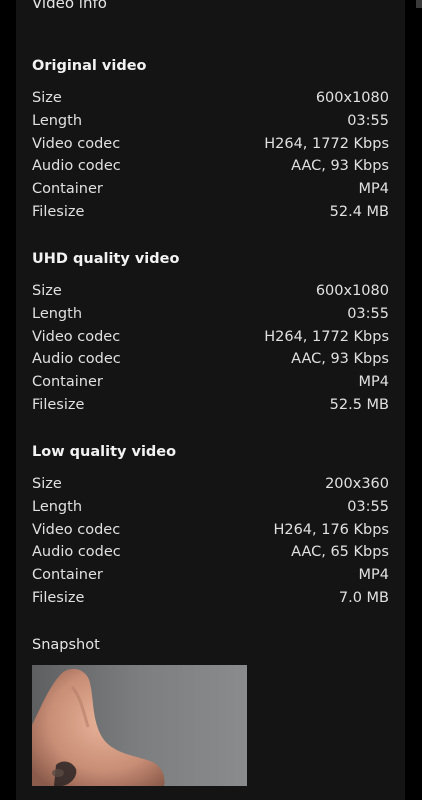 The width and height of the screenshot is (422, 800). What do you see at coordinates (359, 404) in the screenshot?
I see `info-value: 52.5 MB` at bounding box center [359, 404].